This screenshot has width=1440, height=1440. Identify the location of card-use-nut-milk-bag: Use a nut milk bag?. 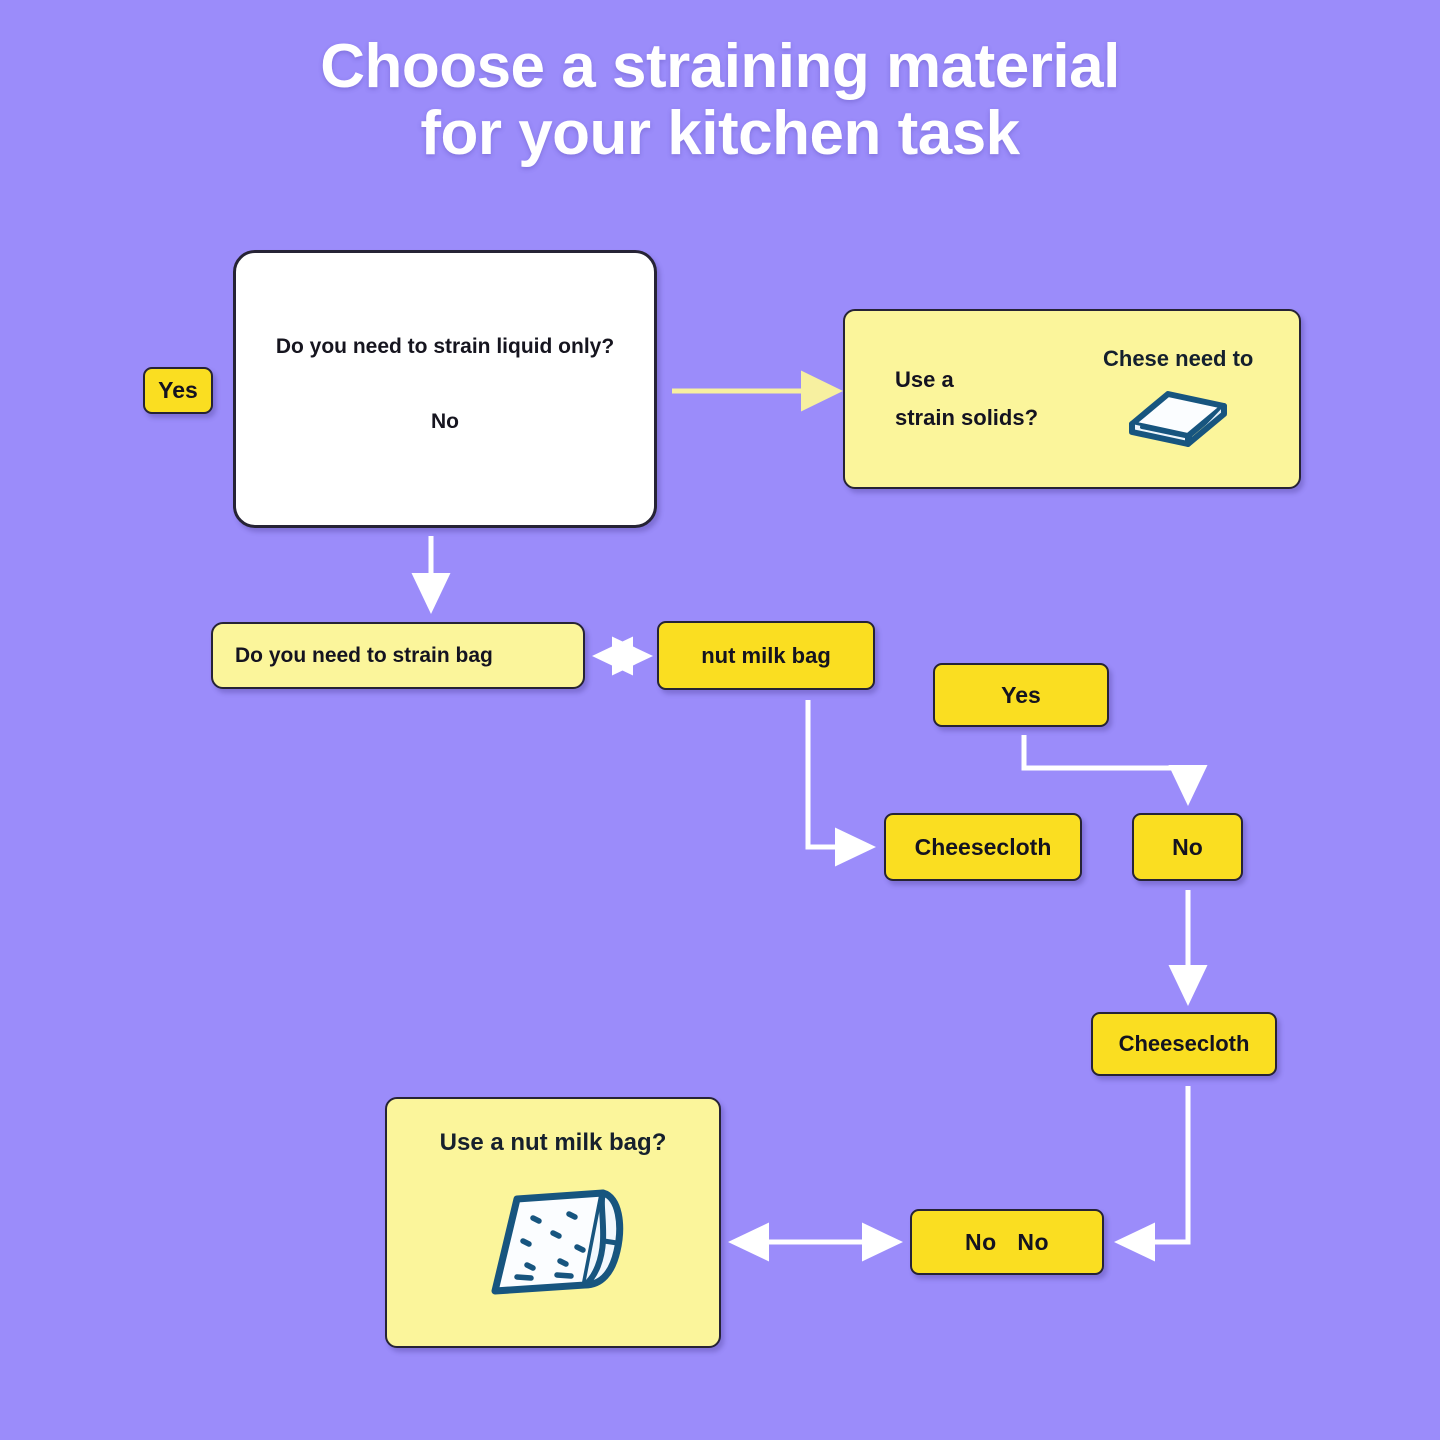
(553, 1222).